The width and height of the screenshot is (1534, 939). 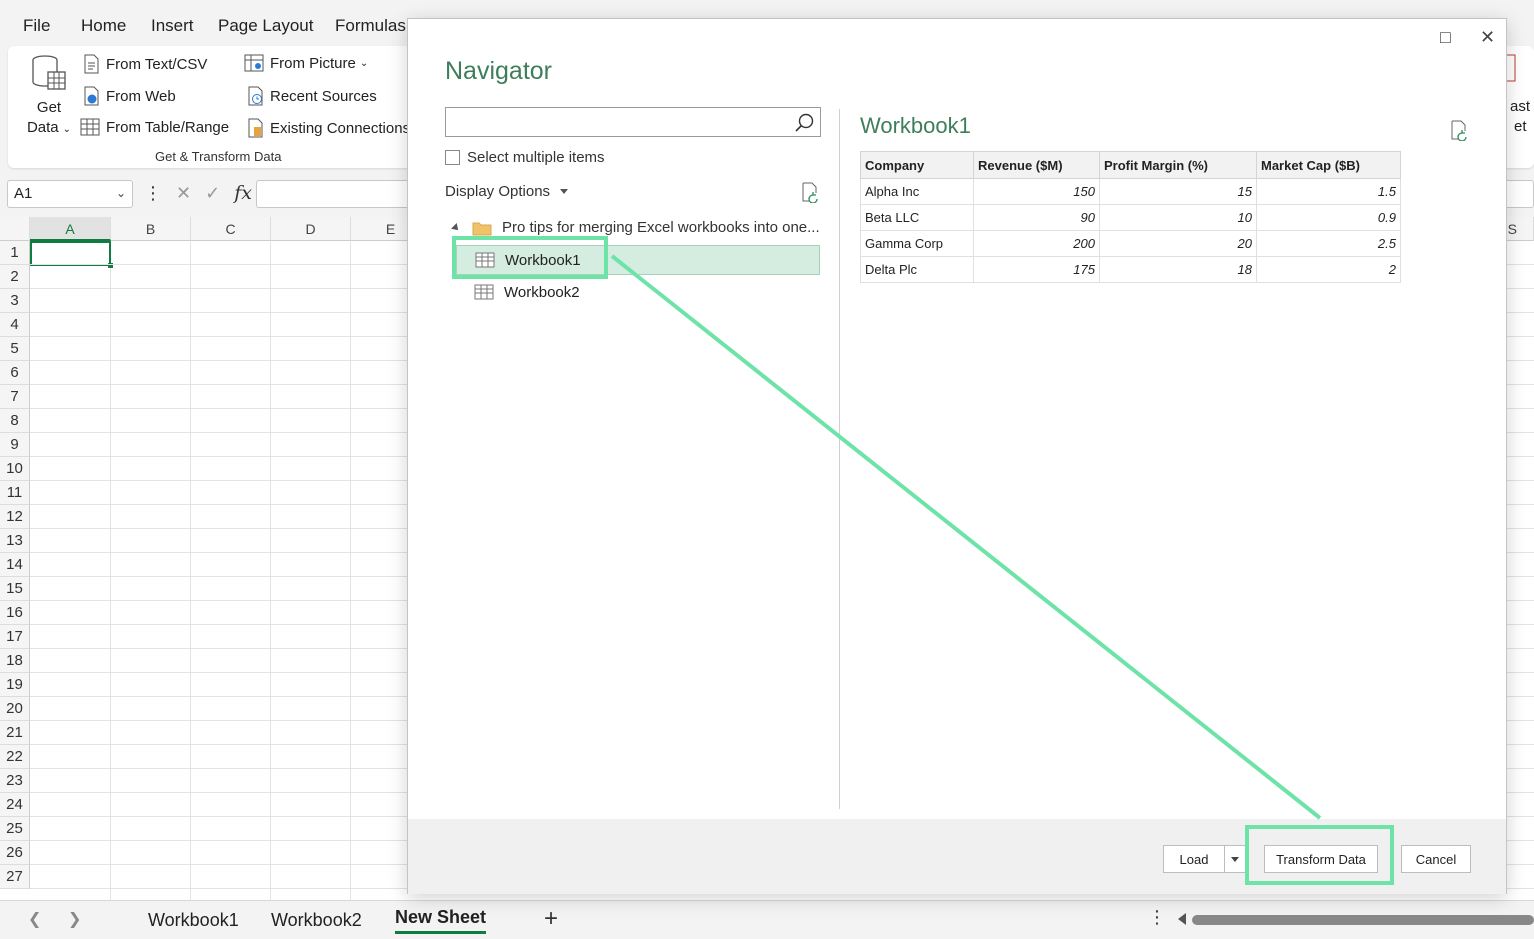 What do you see at coordinates (15, 301) in the screenshot?
I see `row-header-3: 3` at bounding box center [15, 301].